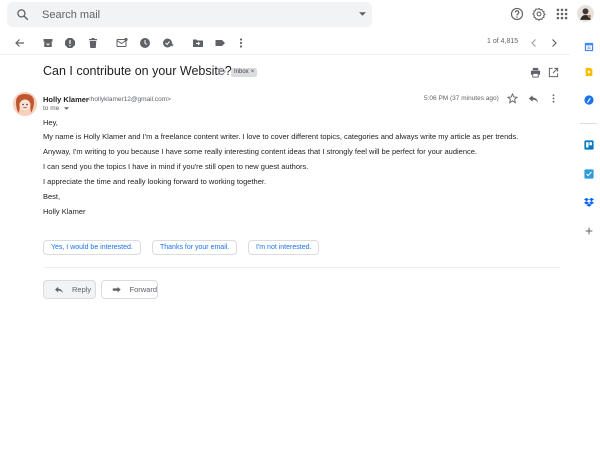 The width and height of the screenshot is (600, 463). I want to click on older-chevron-icon, so click(554, 43).